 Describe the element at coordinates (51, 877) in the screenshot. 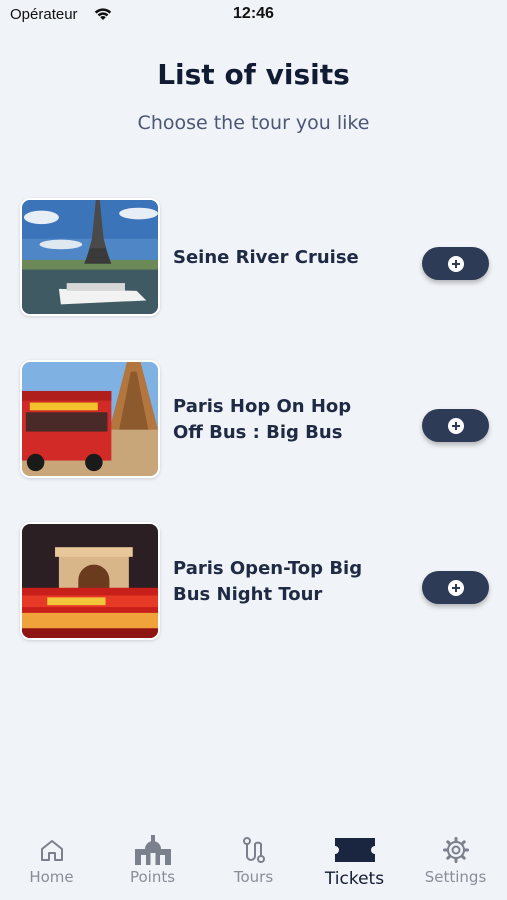

I see `tab-label: Home` at that location.